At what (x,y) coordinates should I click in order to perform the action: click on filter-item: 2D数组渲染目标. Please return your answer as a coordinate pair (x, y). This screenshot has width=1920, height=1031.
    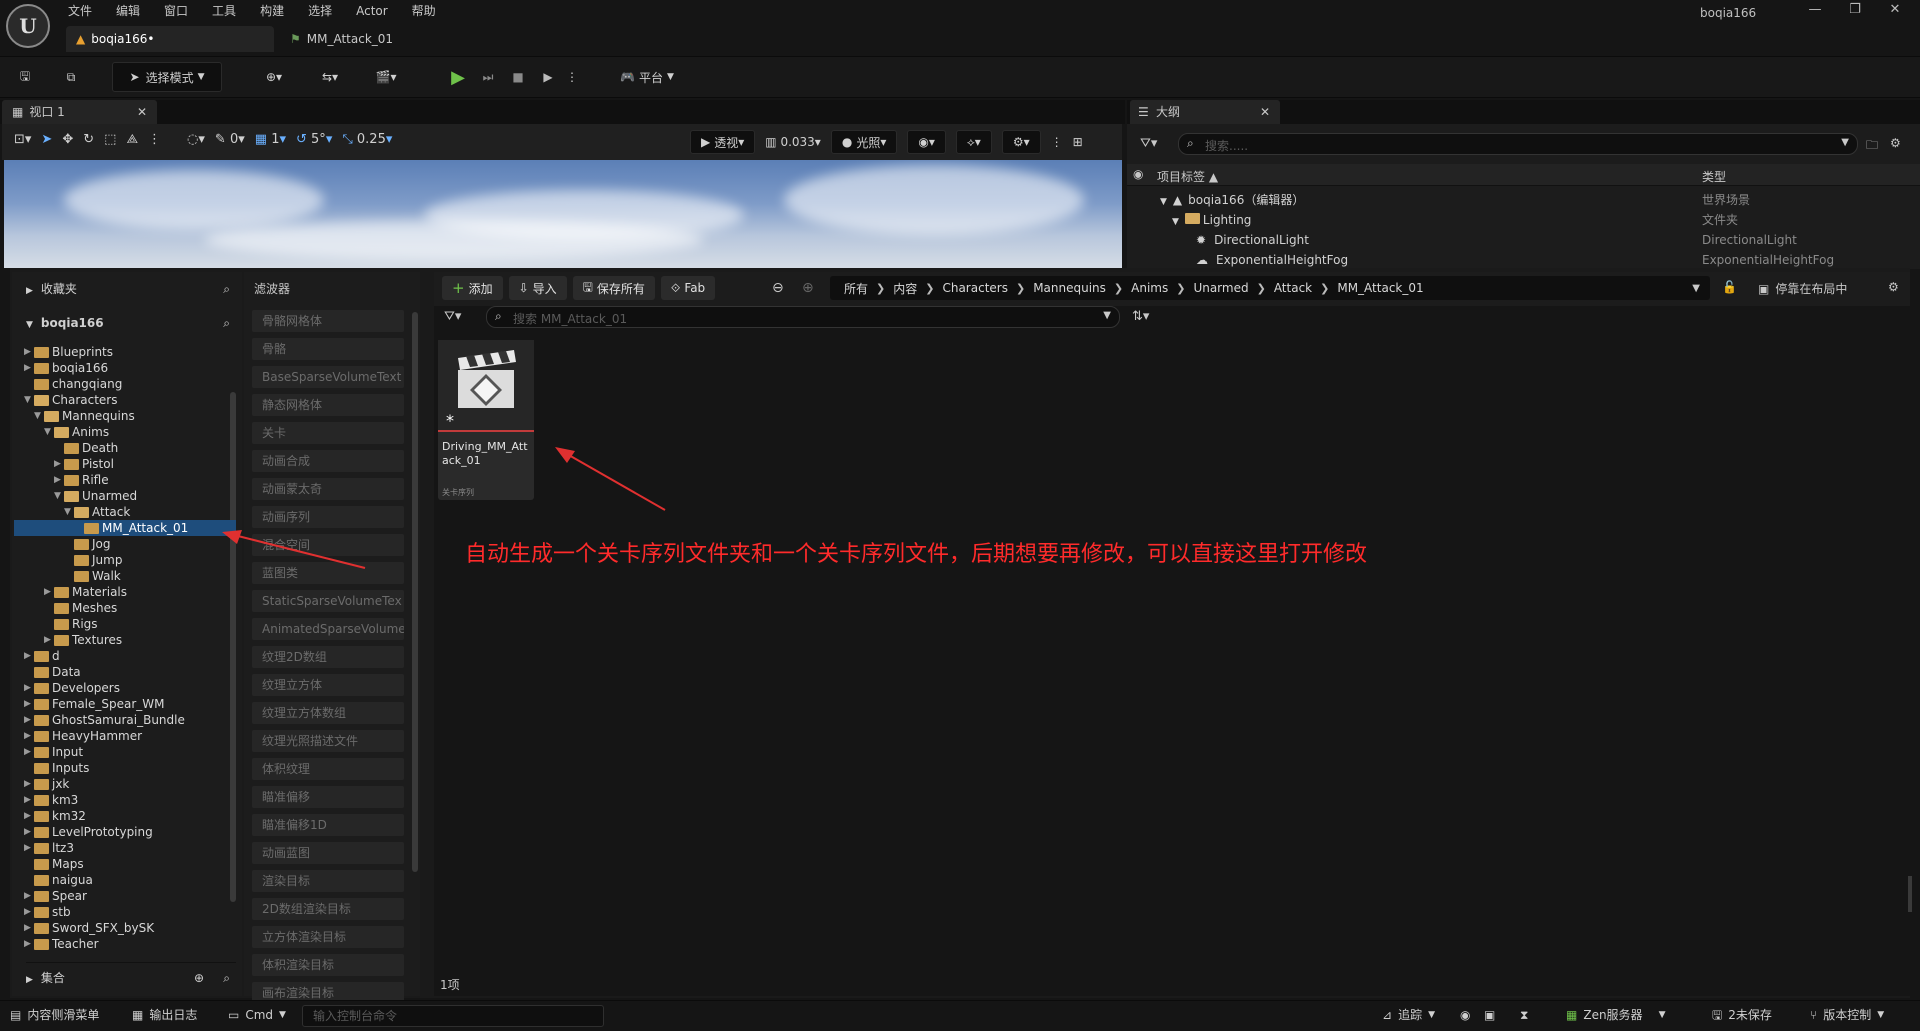
    Looking at the image, I should click on (328, 909).